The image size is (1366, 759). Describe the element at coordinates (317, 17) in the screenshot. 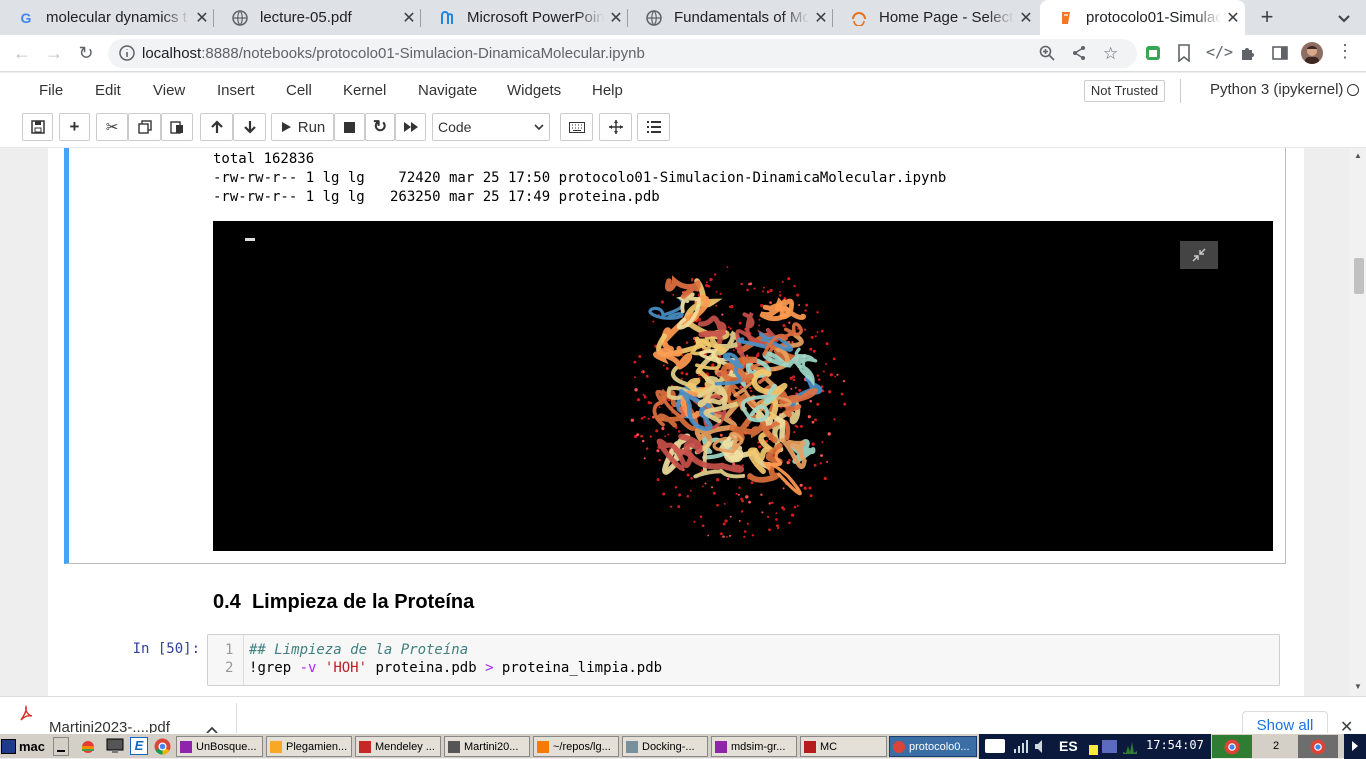

I see `browser-tab-2: lecture-05.pdf ✕` at that location.